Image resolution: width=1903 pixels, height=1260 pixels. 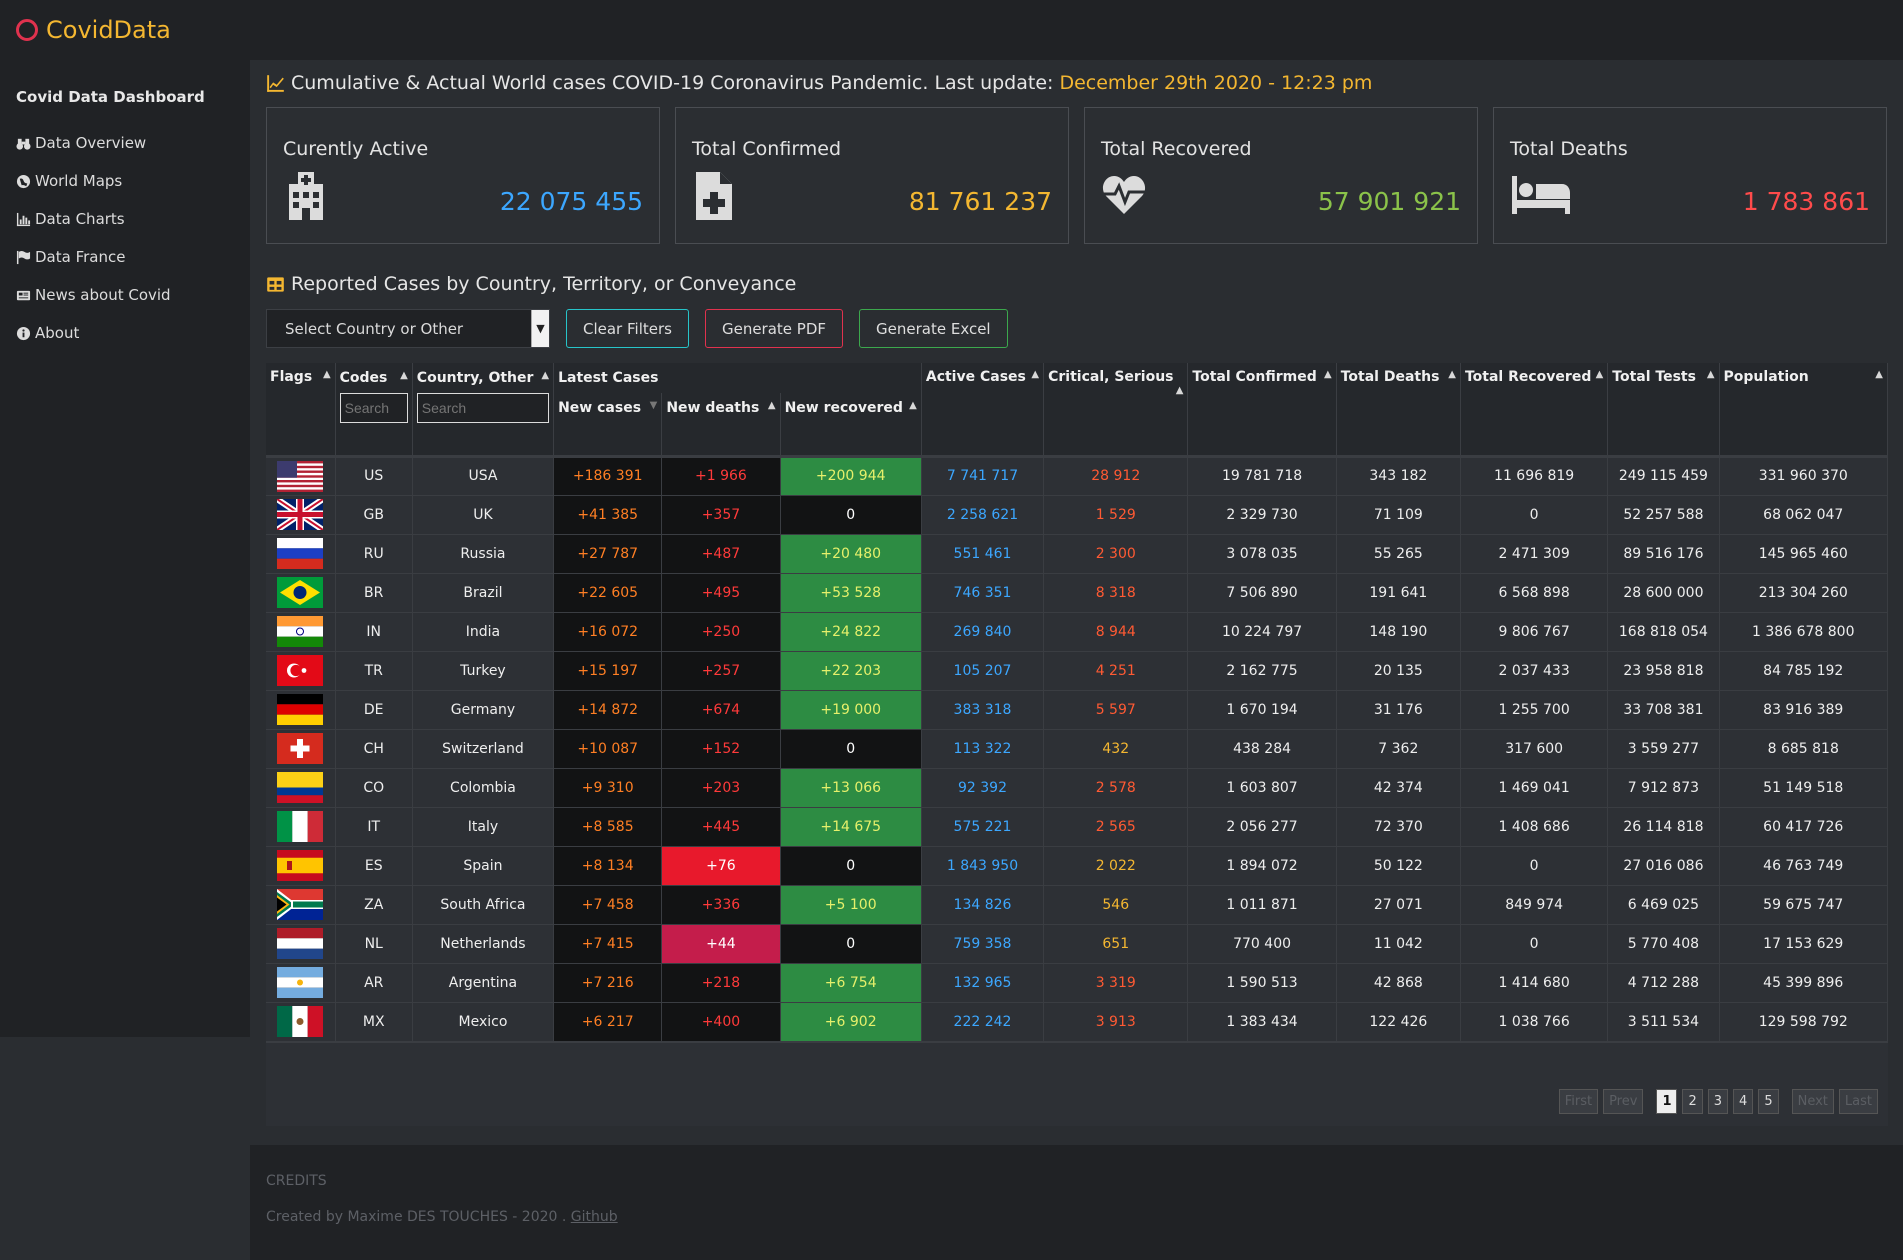 What do you see at coordinates (125, 333) in the screenshot?
I see `sidebar-item-about: About` at bounding box center [125, 333].